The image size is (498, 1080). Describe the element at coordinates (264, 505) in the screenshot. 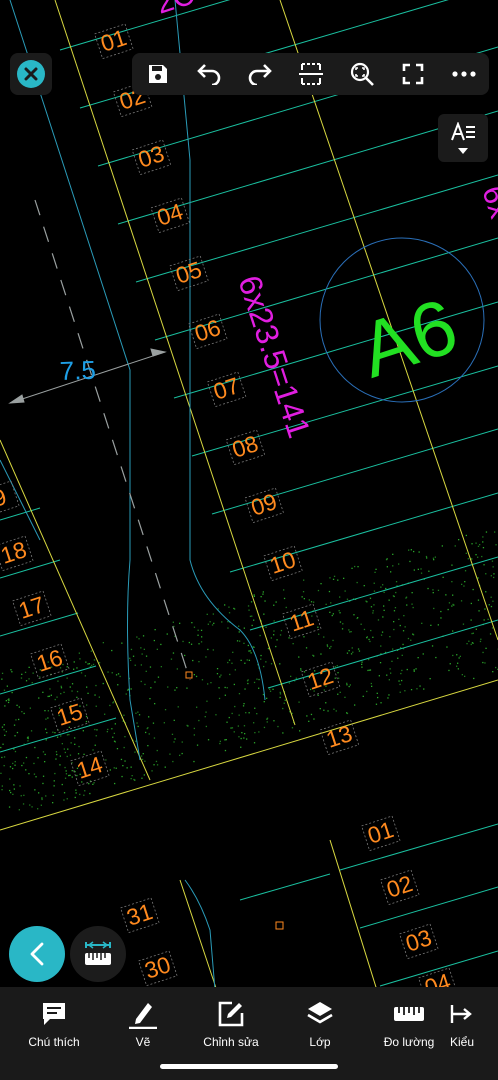

I see `lot-number: 09` at that location.